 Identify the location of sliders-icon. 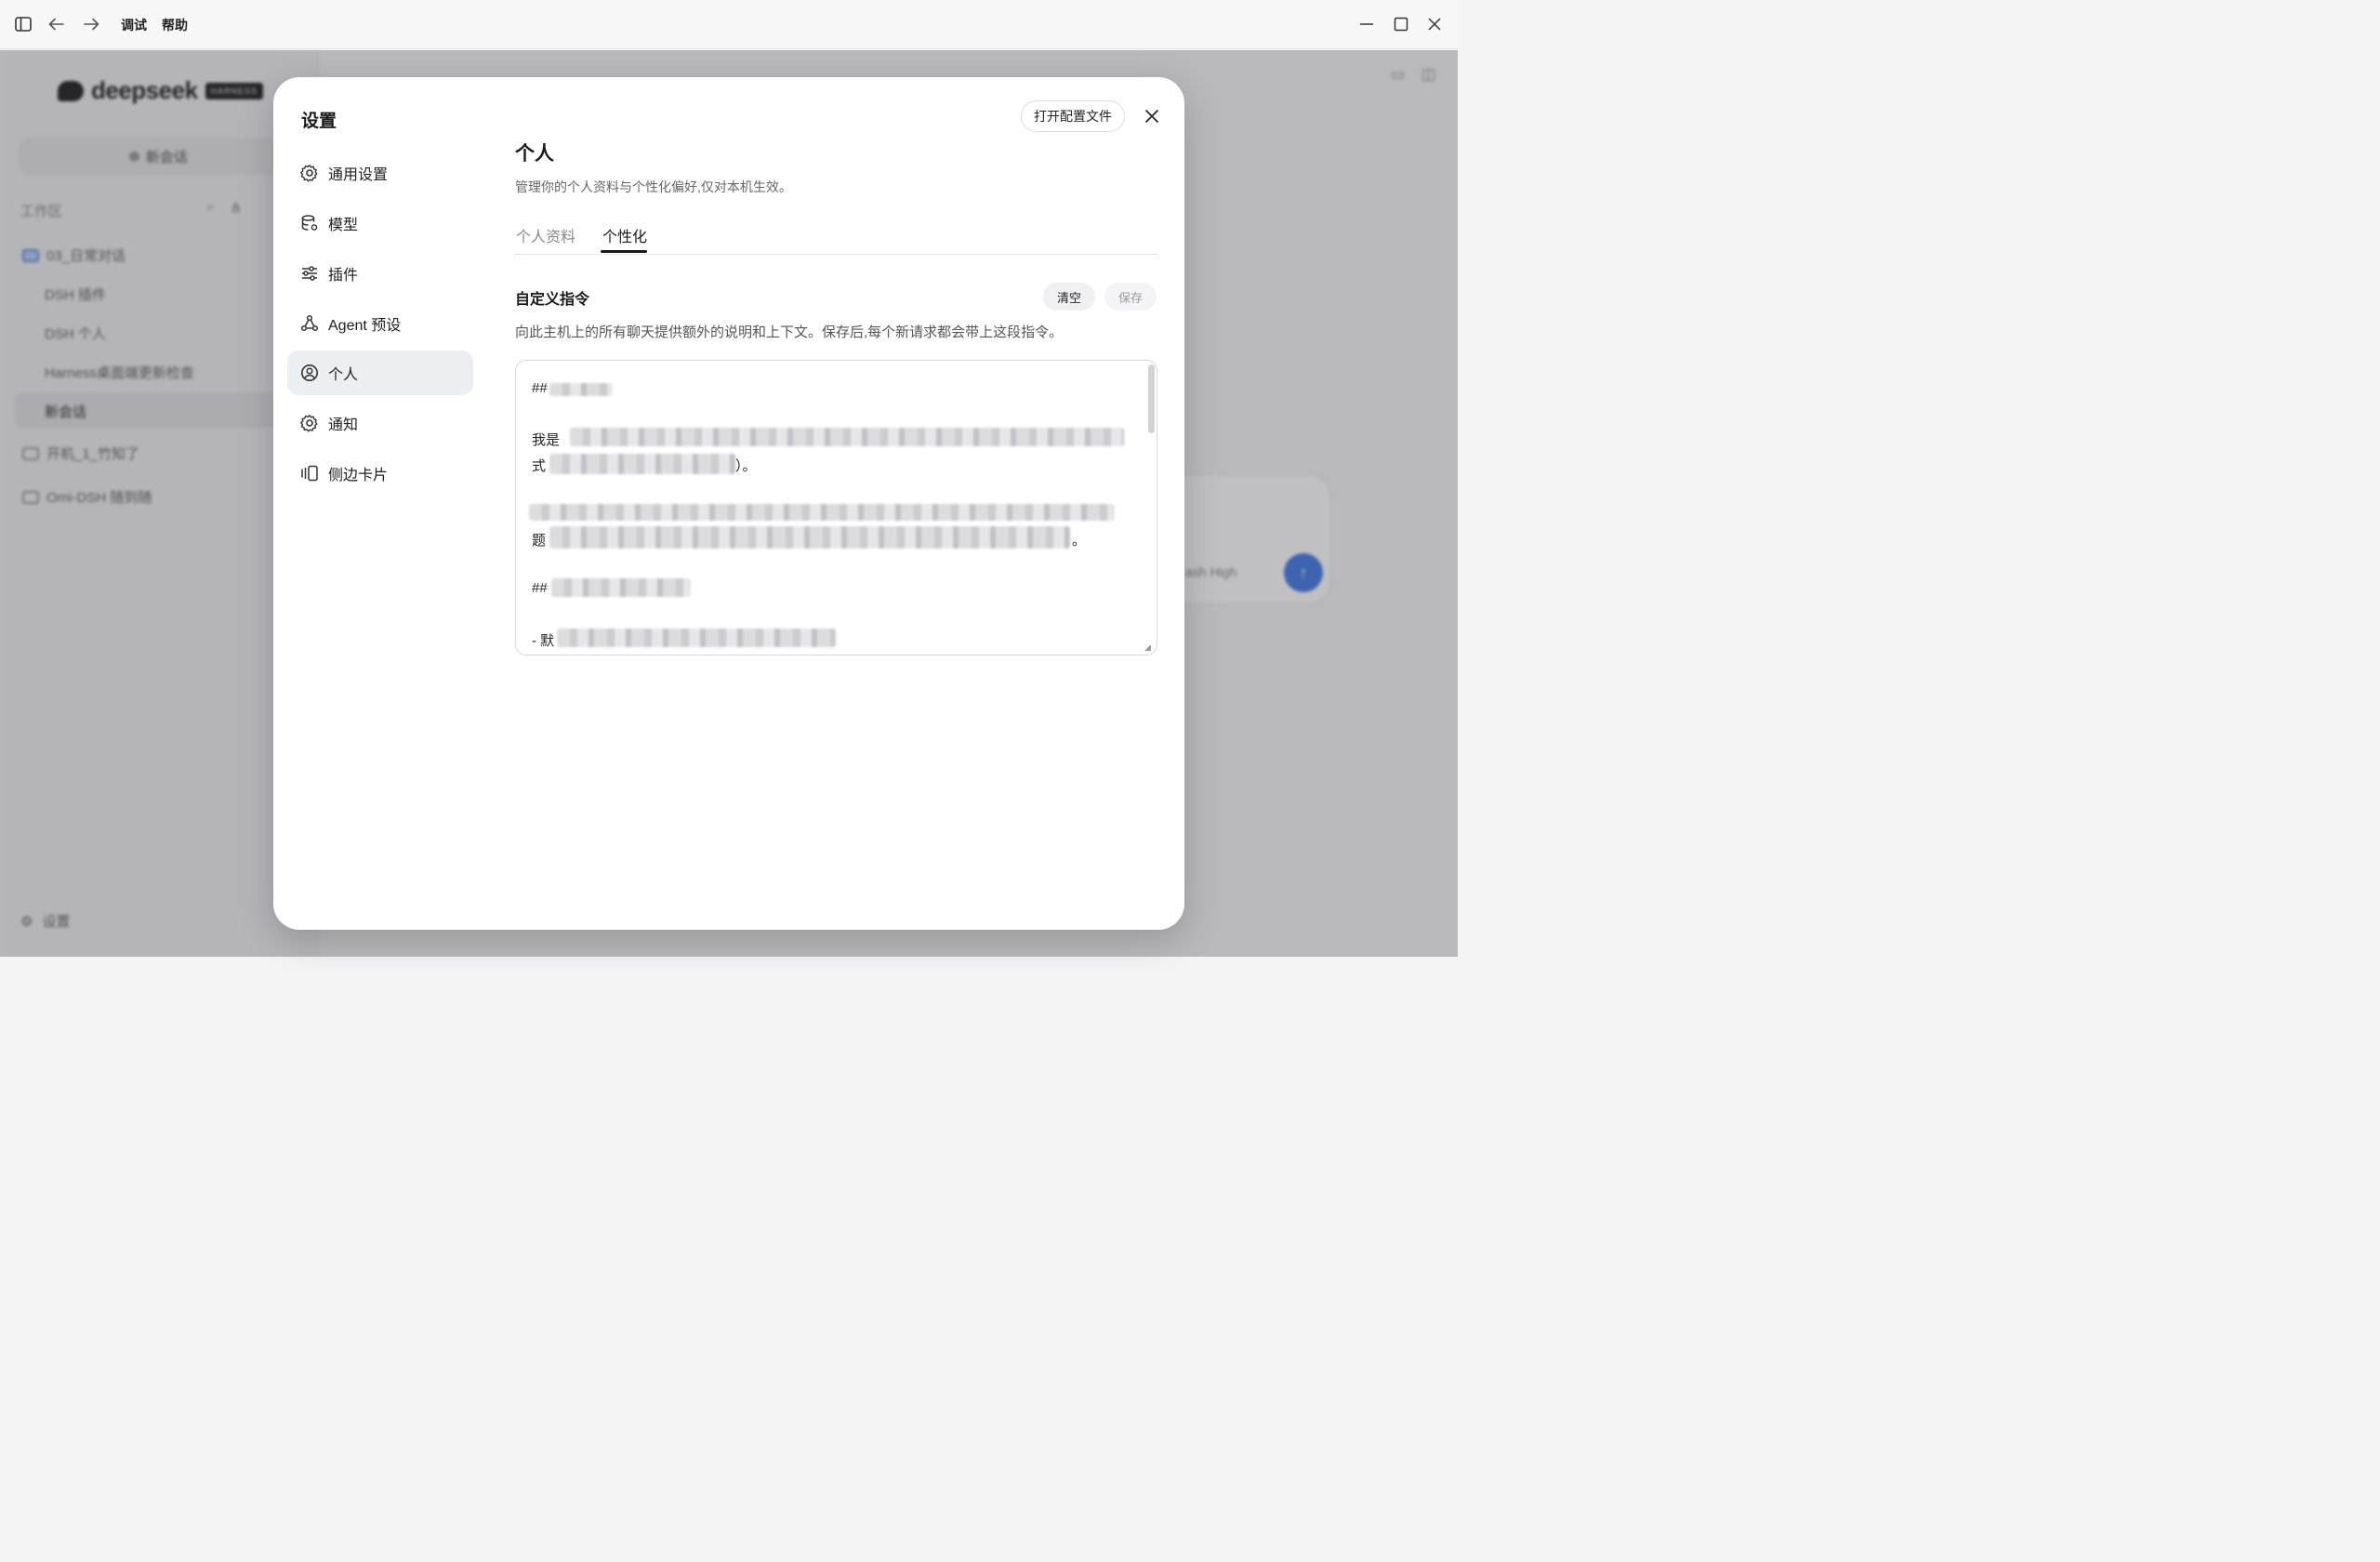
(309, 274).